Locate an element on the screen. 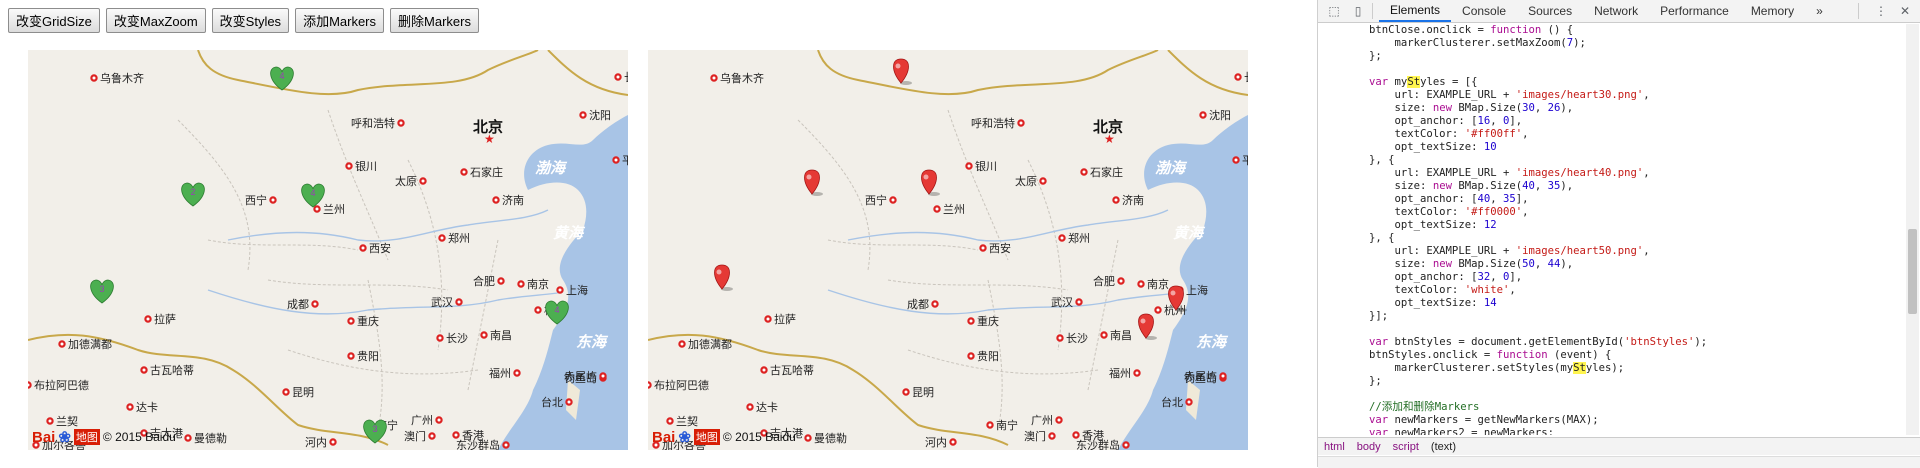 The height and width of the screenshot is (468, 1920). code-line: opt_anchor: [32, 0], is located at coordinates (1611, 277).